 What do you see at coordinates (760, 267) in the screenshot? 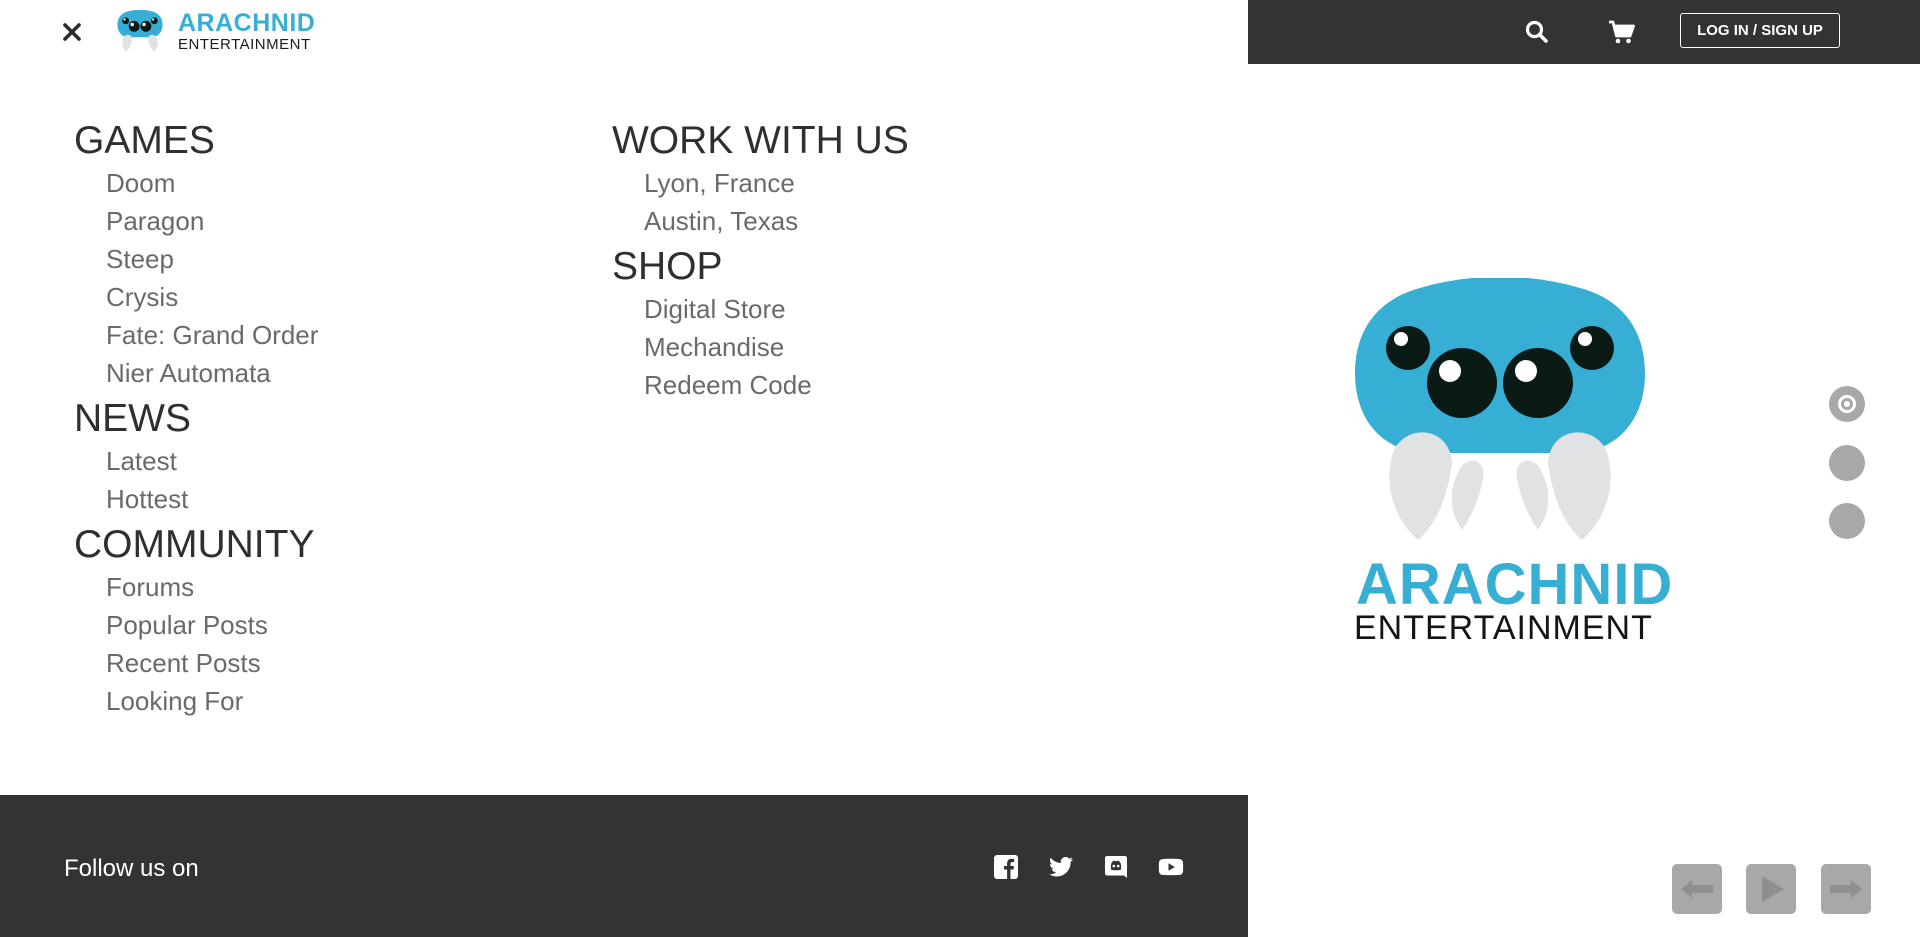
I see `menu-heading-shop: SHOP` at bounding box center [760, 267].